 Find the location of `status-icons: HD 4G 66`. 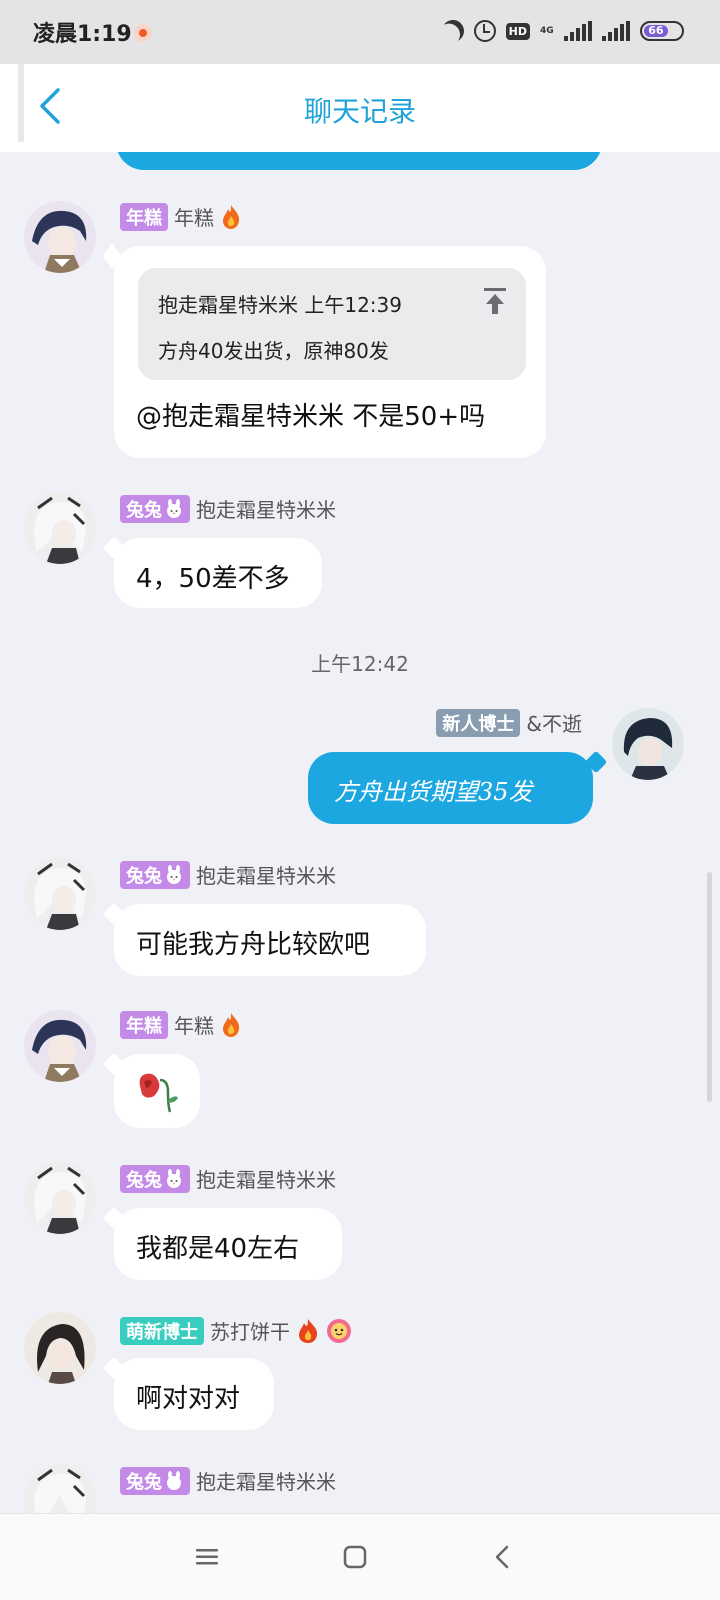

status-icons: HD 4G 66 is located at coordinates (563, 31).